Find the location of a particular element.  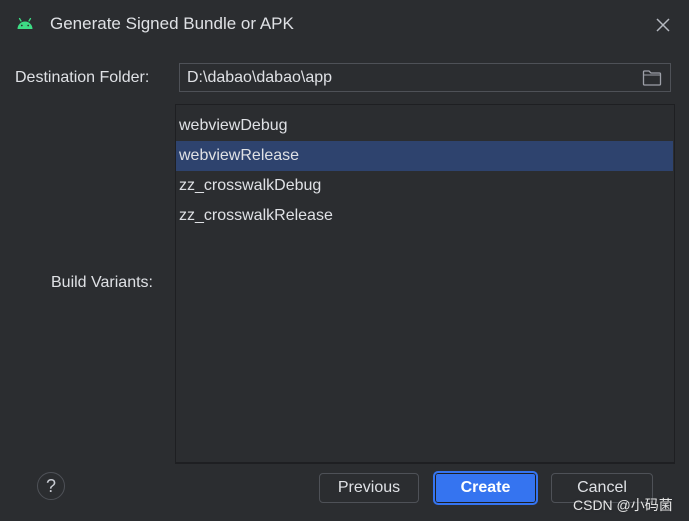

variant-item-crosswalk-release: zz_crosswalkRelease is located at coordinates (424, 216).